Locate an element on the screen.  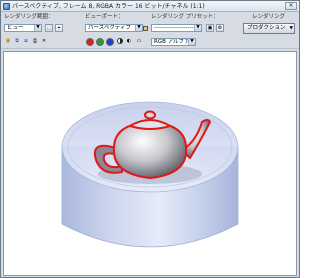
copy-icon: ⧉ is located at coordinates (17, 41).